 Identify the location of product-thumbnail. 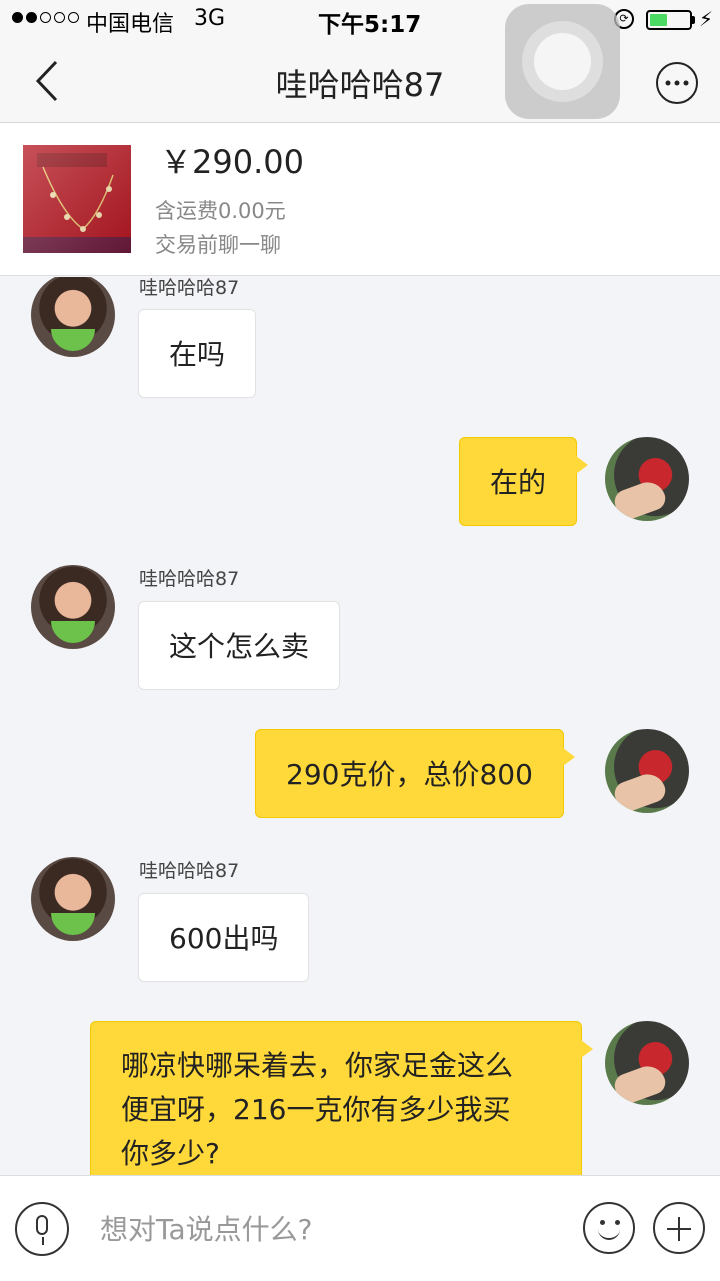
(77, 199).